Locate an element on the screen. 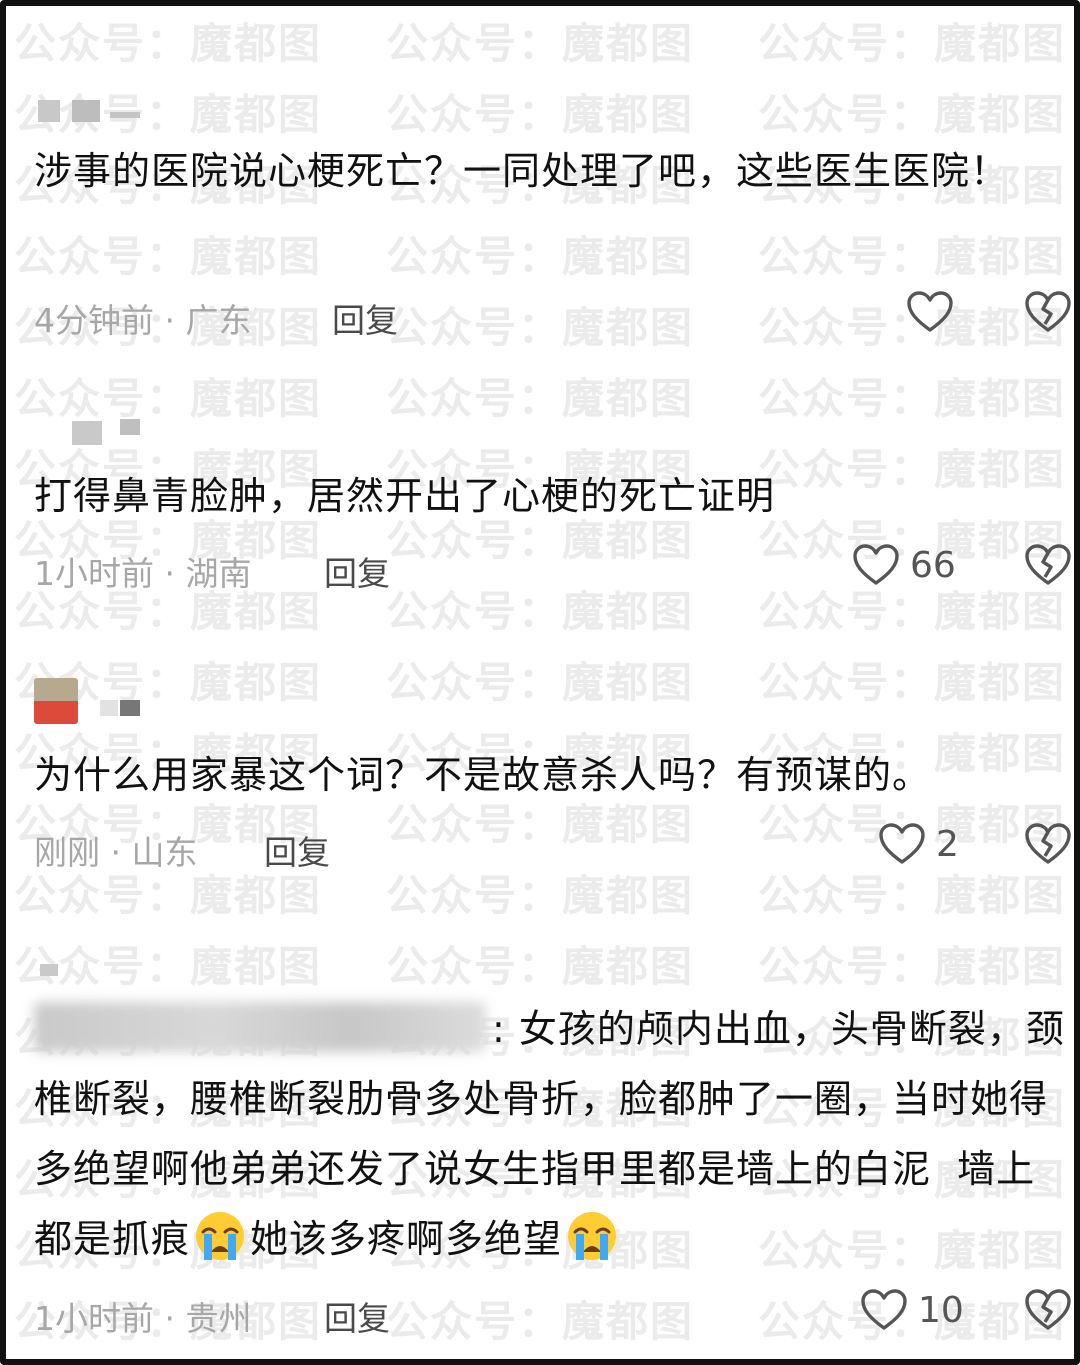 Image resolution: width=1080 pixels, height=1365 pixels. avatar is located at coordinates (56, 701).